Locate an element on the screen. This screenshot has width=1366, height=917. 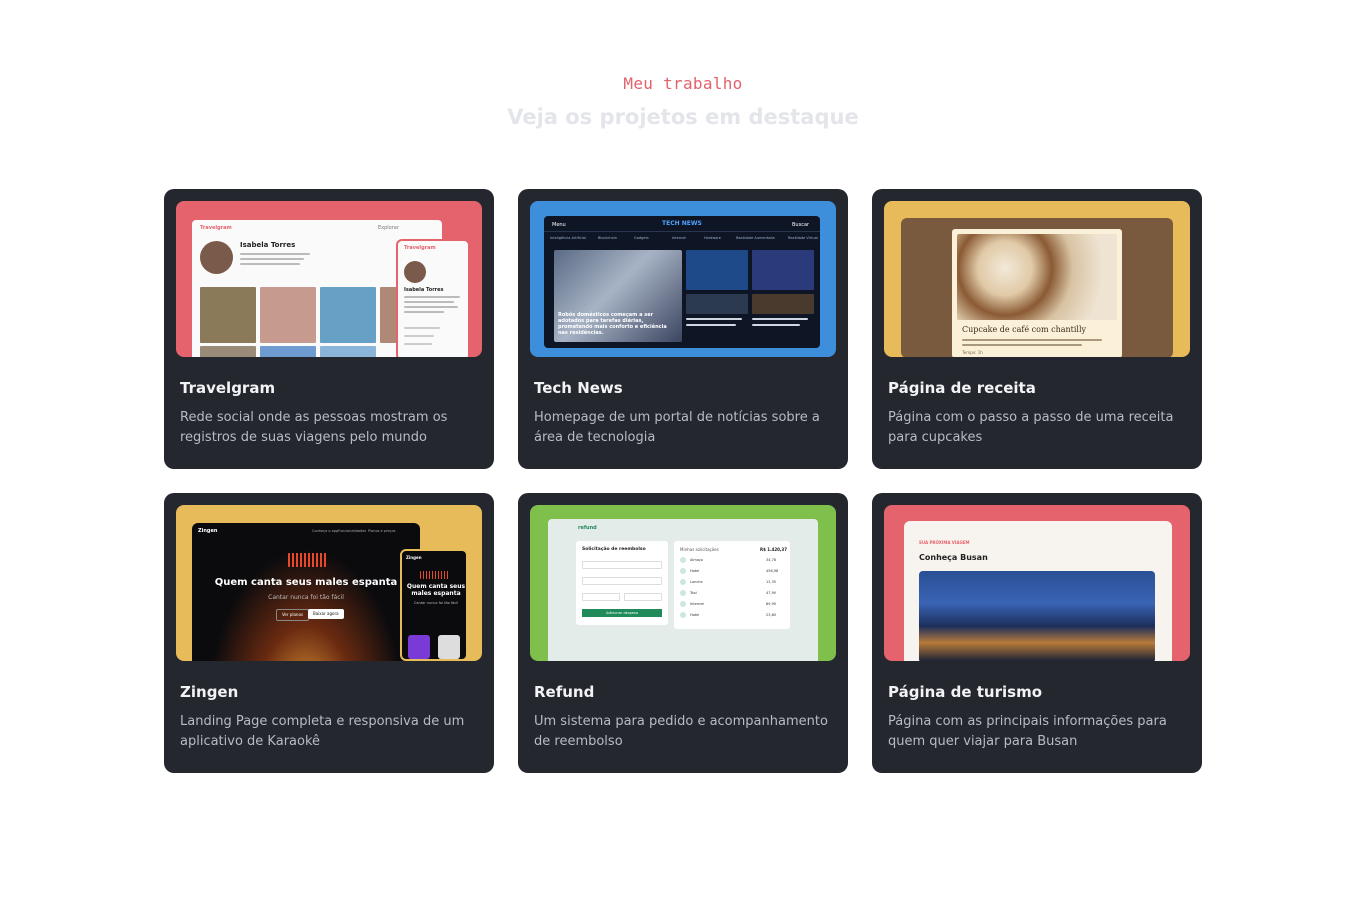
refund-row-name: Almoço is located at coordinates (696, 560).